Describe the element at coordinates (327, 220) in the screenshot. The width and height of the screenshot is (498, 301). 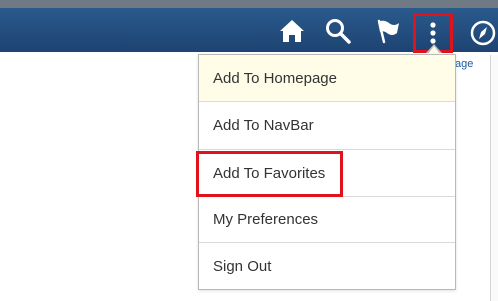
I see `menu-item-my-preferences: My Preferences` at that location.